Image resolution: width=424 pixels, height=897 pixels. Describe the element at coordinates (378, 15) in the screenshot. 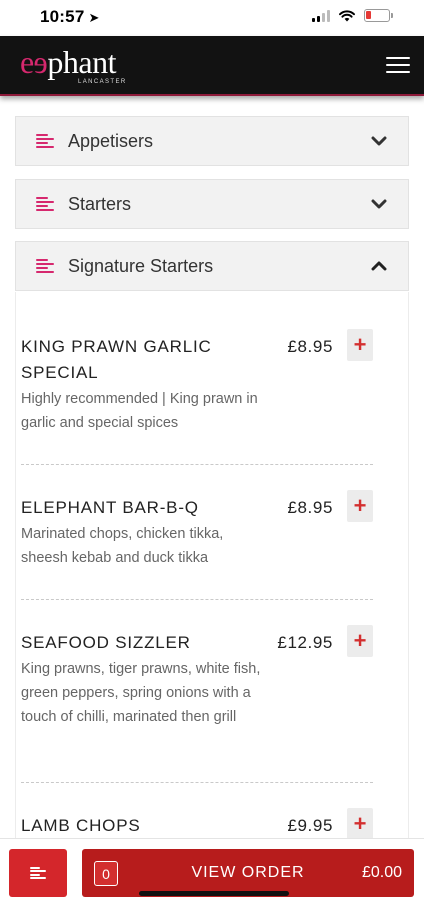

I see `battery-icon` at that location.